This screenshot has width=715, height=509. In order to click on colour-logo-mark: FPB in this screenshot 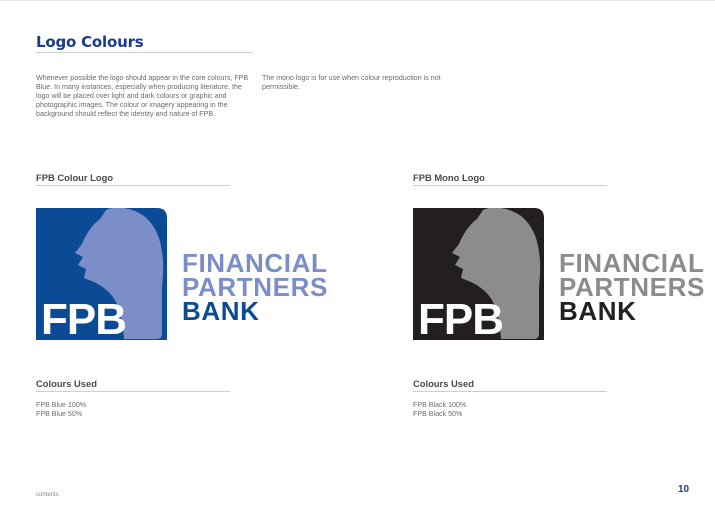, I will do `click(101, 274)`.